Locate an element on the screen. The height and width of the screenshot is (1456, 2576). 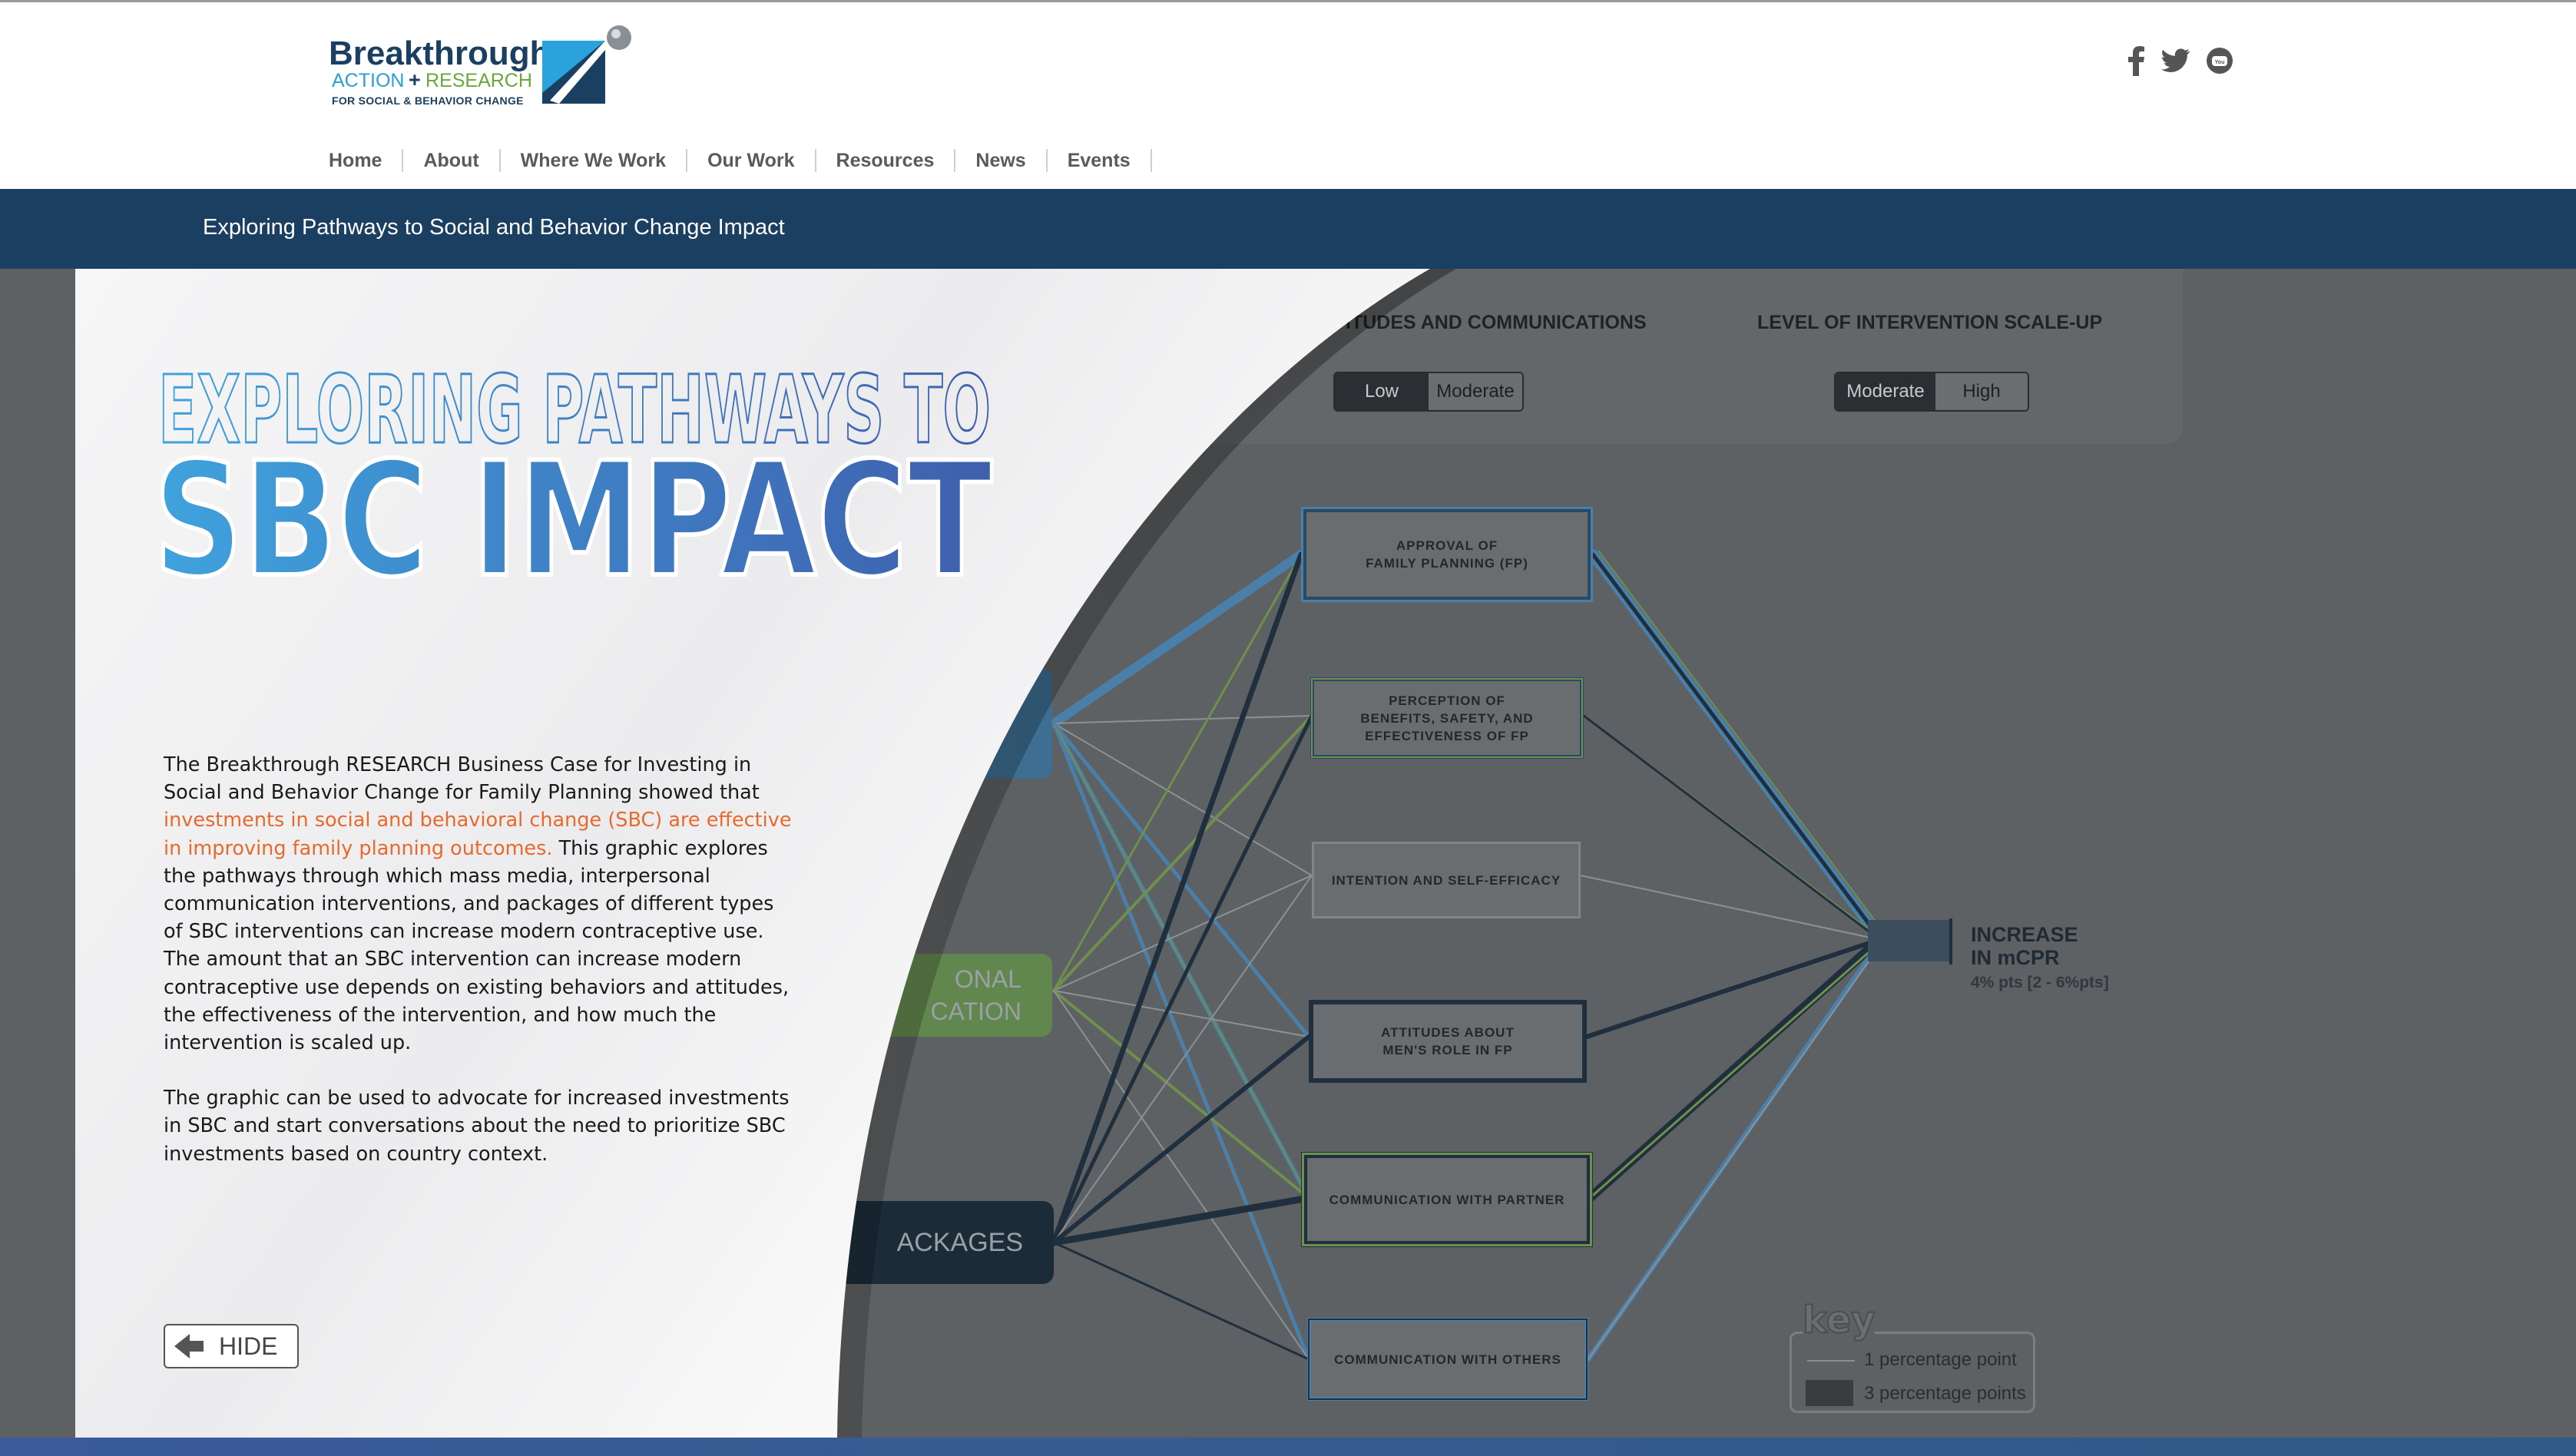
twitter-icon is located at coordinates (2175, 60).